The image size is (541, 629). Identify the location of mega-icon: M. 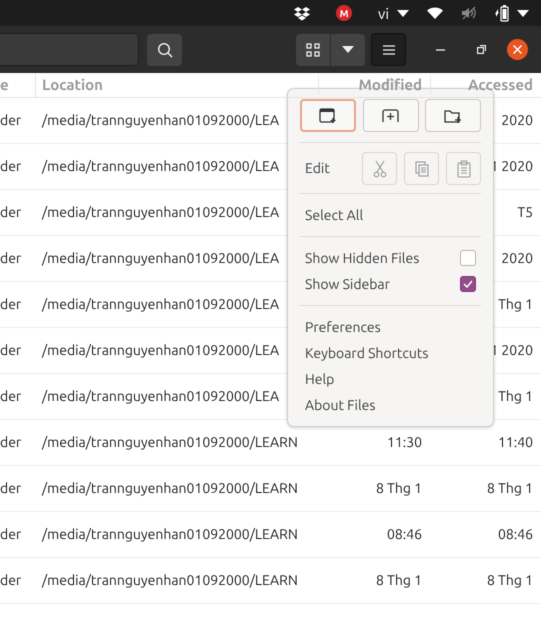
(344, 13).